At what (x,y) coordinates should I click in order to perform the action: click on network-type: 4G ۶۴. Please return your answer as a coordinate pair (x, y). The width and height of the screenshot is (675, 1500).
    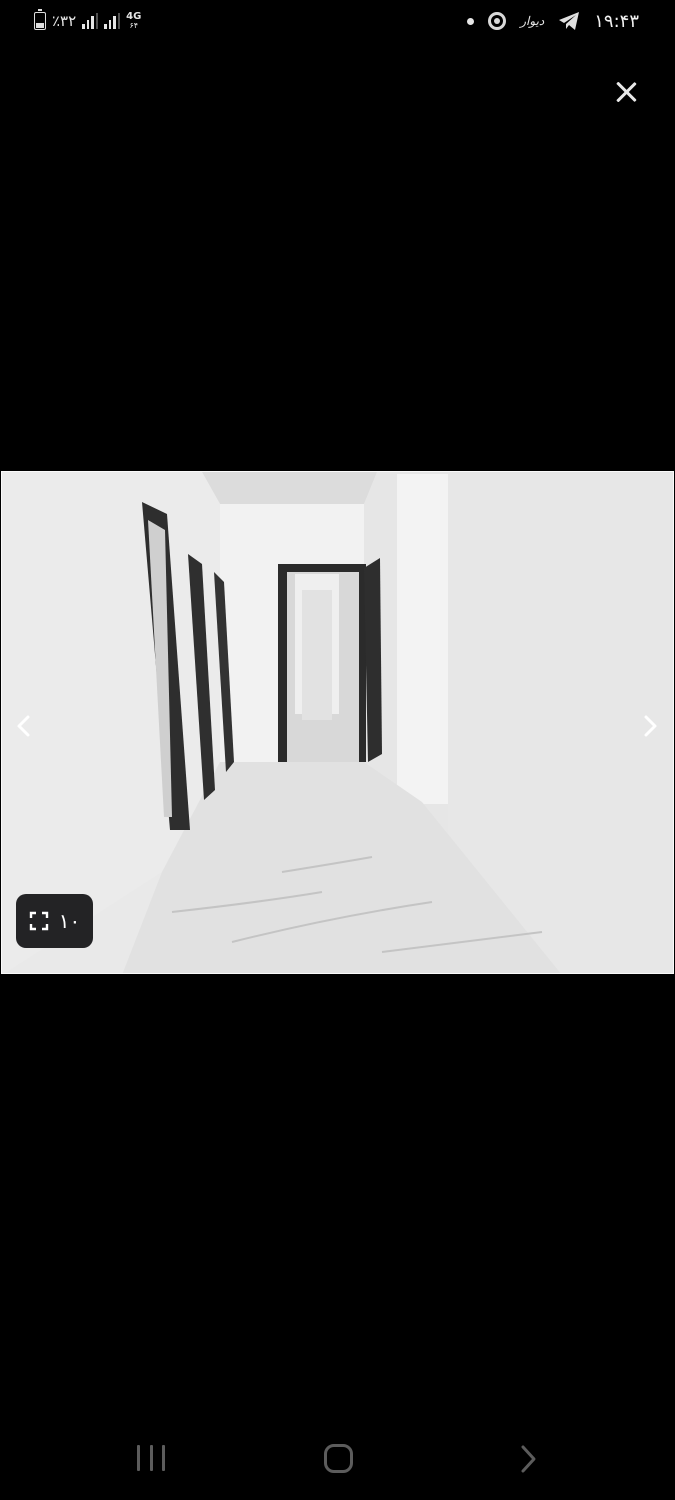
    Looking at the image, I should click on (134, 21).